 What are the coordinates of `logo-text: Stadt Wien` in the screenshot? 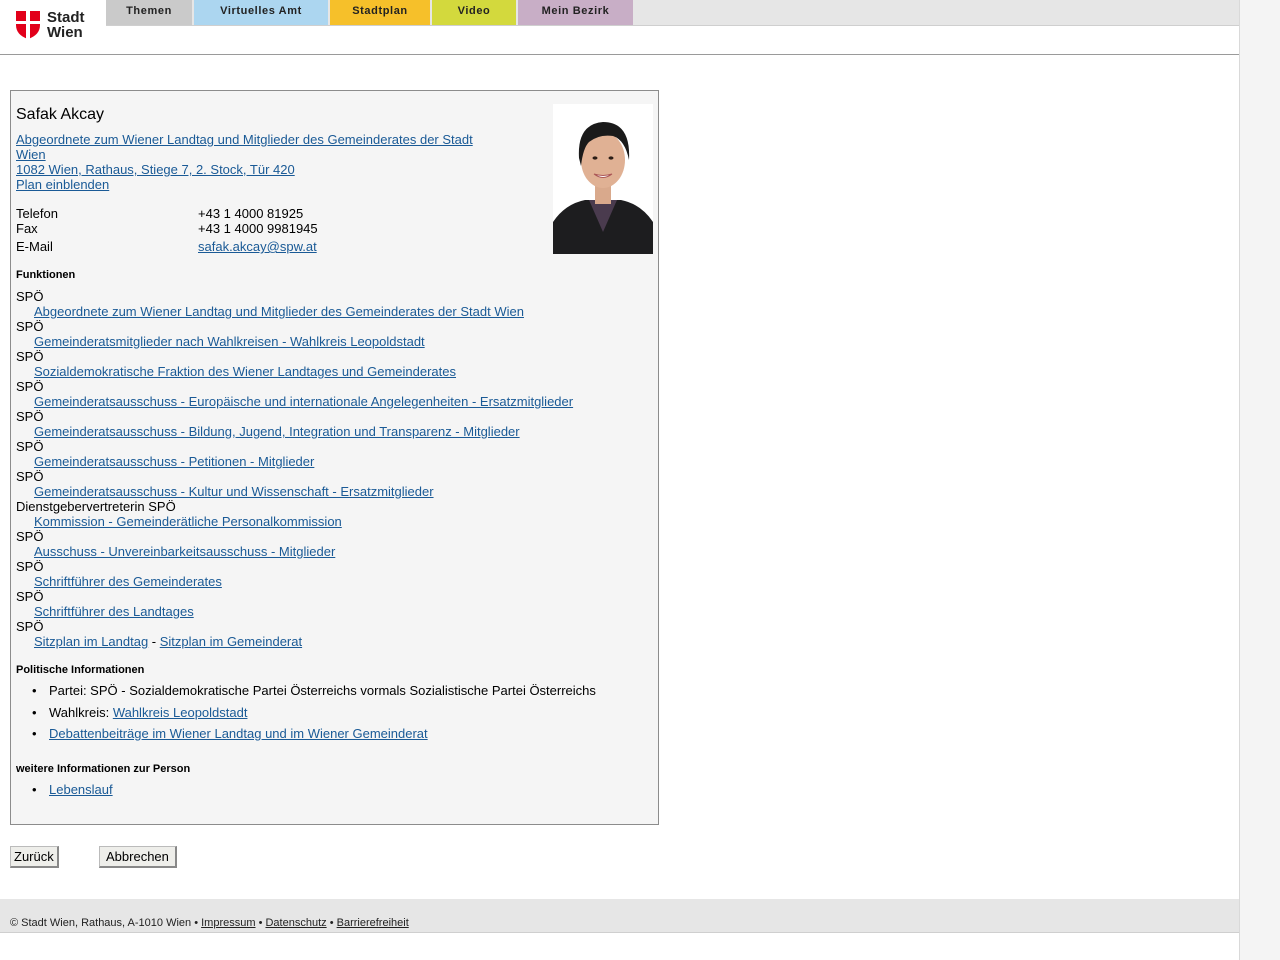 It's located at (66, 25).